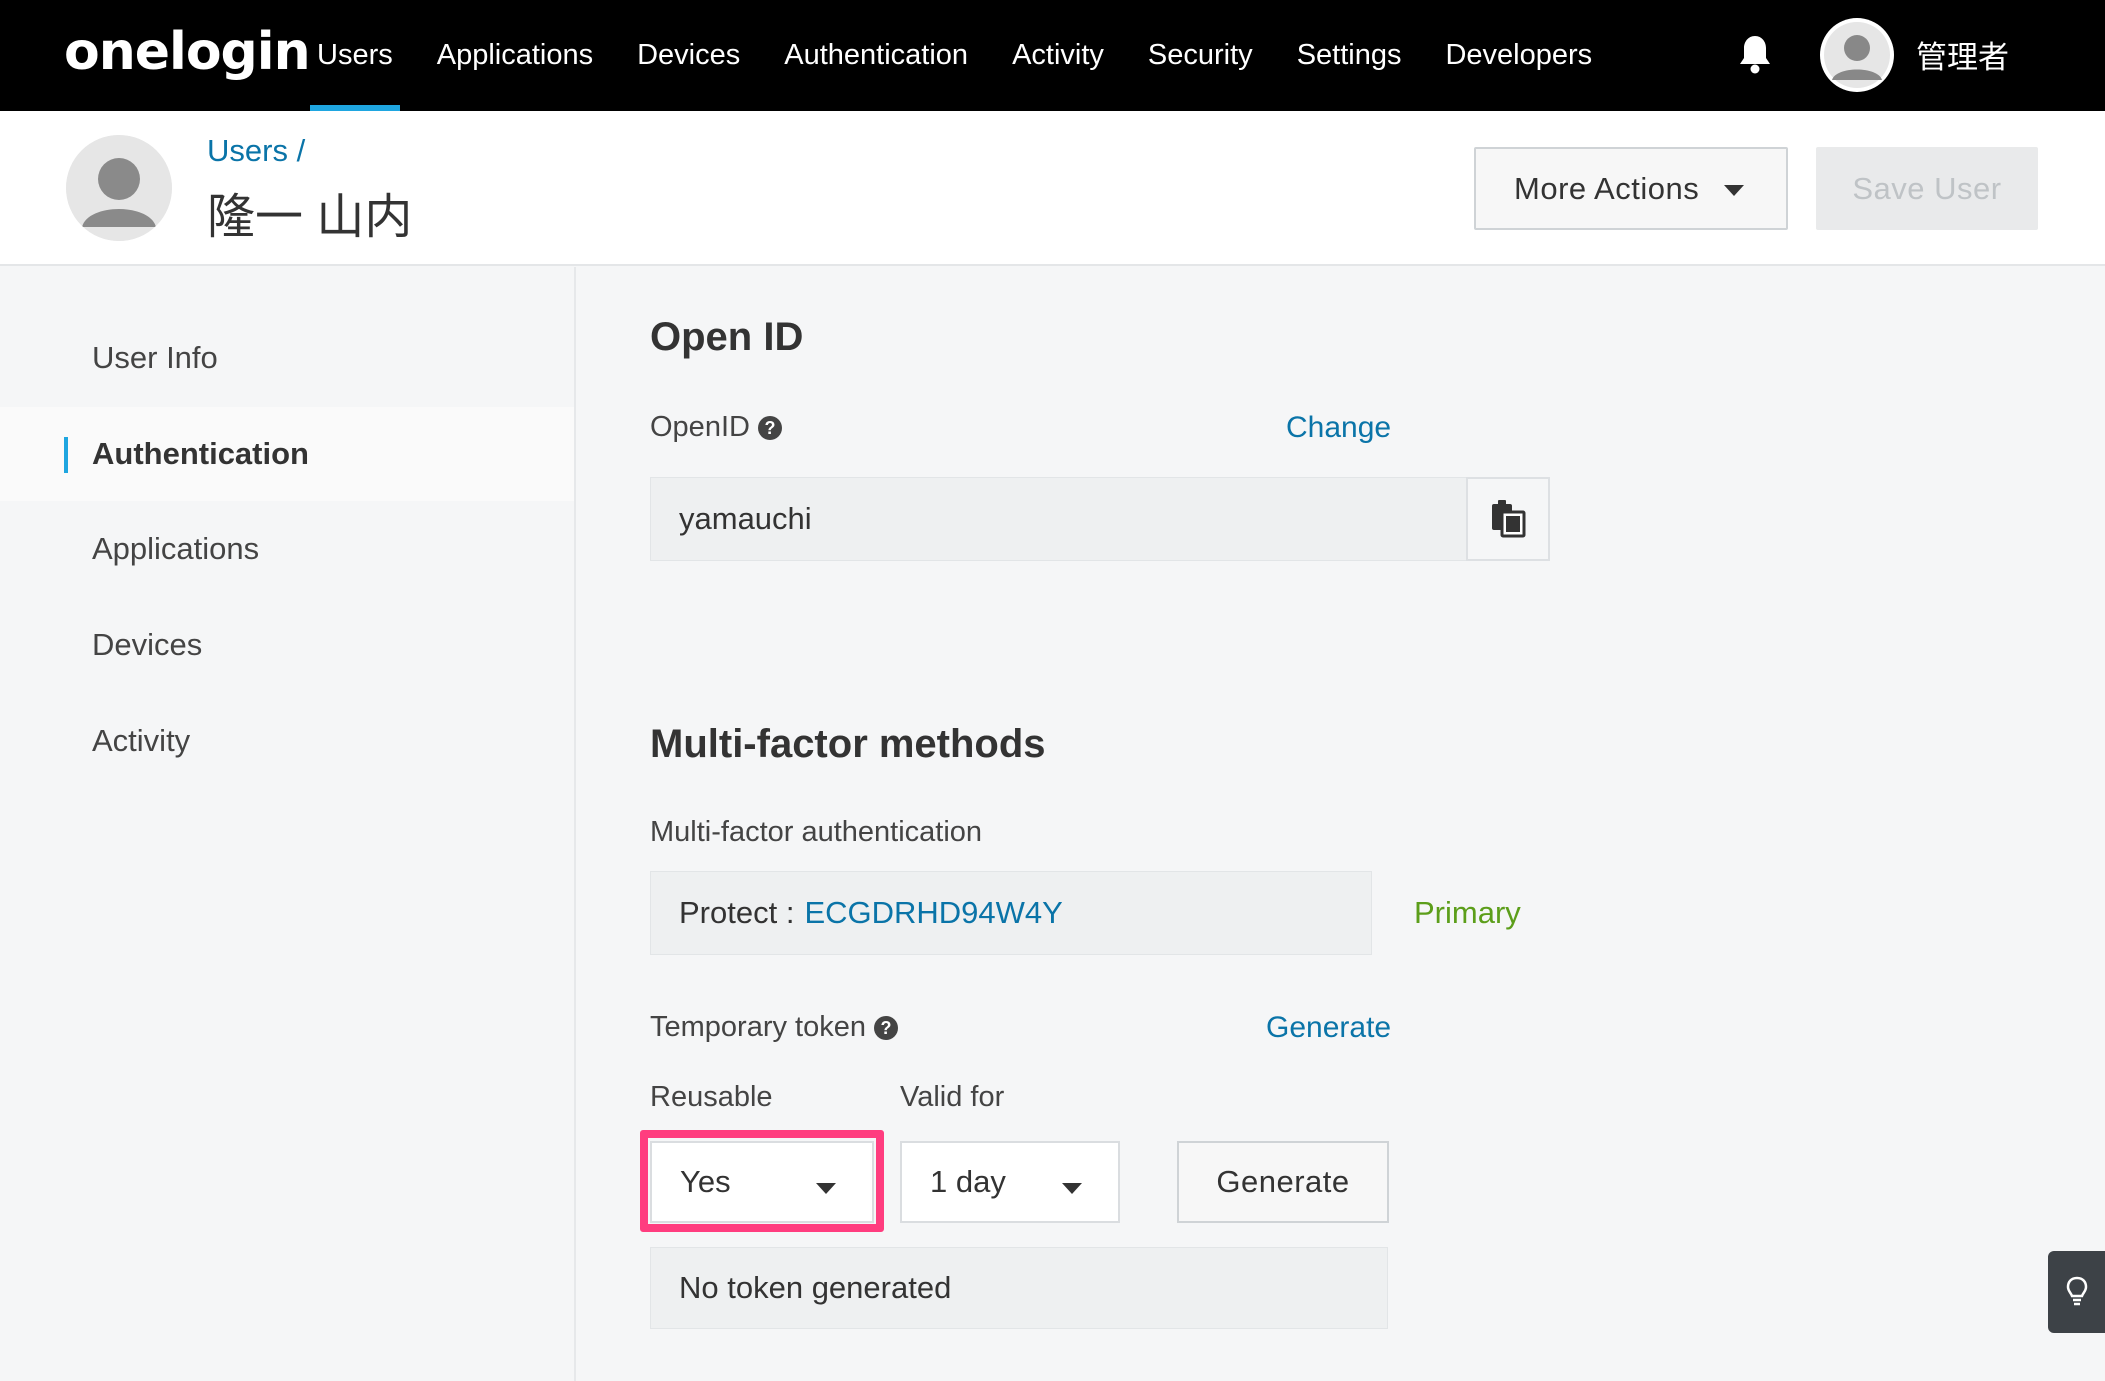 This screenshot has width=2105, height=1381. What do you see at coordinates (355, 55) in the screenshot?
I see `nav-users: Users` at bounding box center [355, 55].